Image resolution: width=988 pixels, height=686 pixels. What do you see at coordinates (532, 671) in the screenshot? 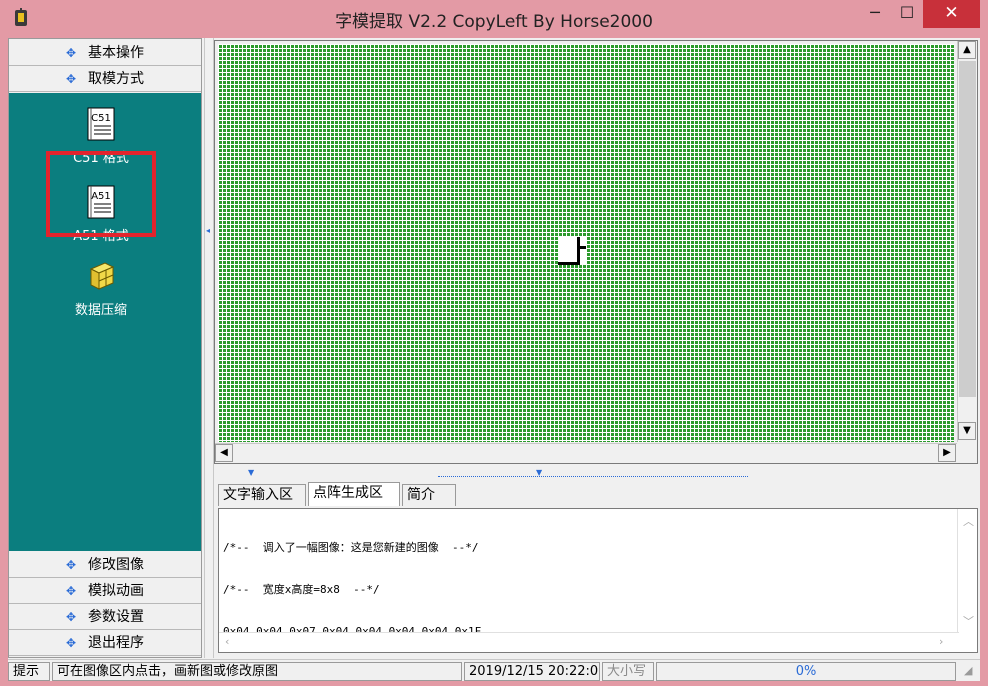
I see `status-datetime: 2019/12/15 20:22:05` at bounding box center [532, 671].